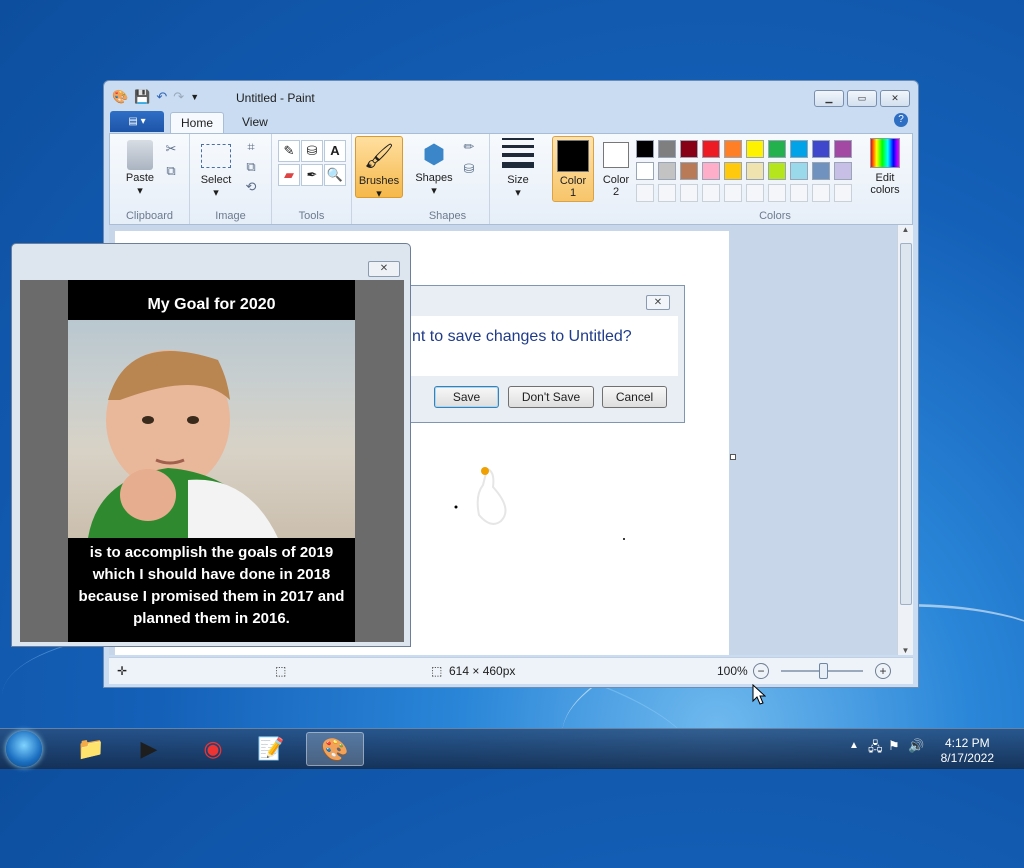 This screenshot has height=868, width=1024. What do you see at coordinates (883, 671) in the screenshot?
I see `zoom-in-icon: +` at bounding box center [883, 671].